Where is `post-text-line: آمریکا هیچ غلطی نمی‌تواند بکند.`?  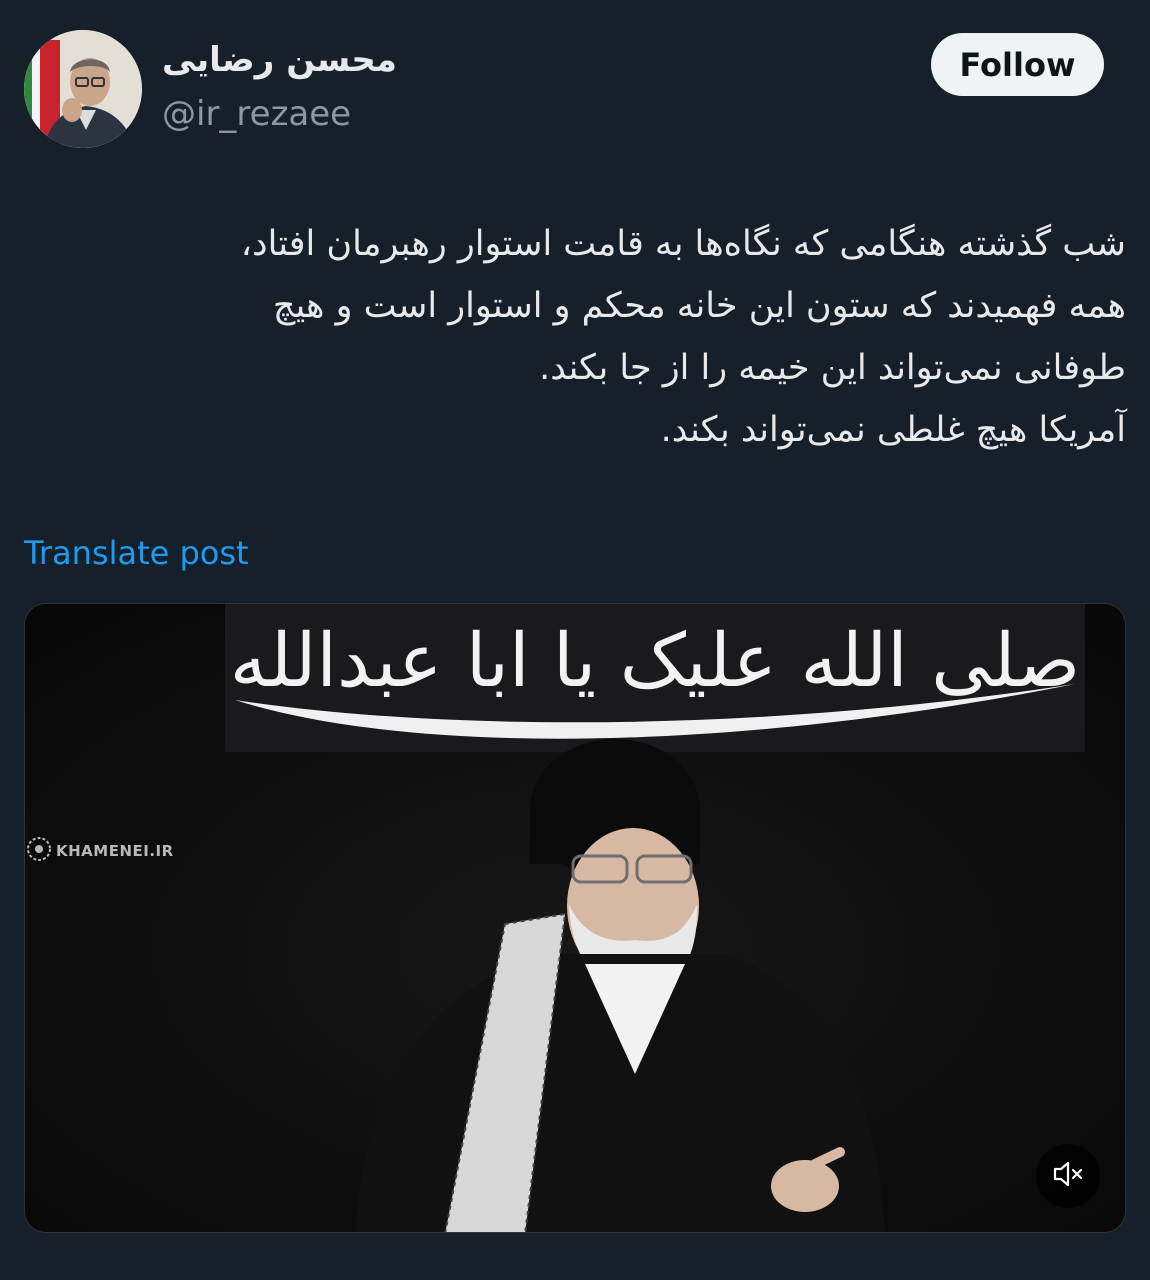
post-text-line: آمریکا هیچ غلطی نمی‌تواند بکند. is located at coordinates (893, 430).